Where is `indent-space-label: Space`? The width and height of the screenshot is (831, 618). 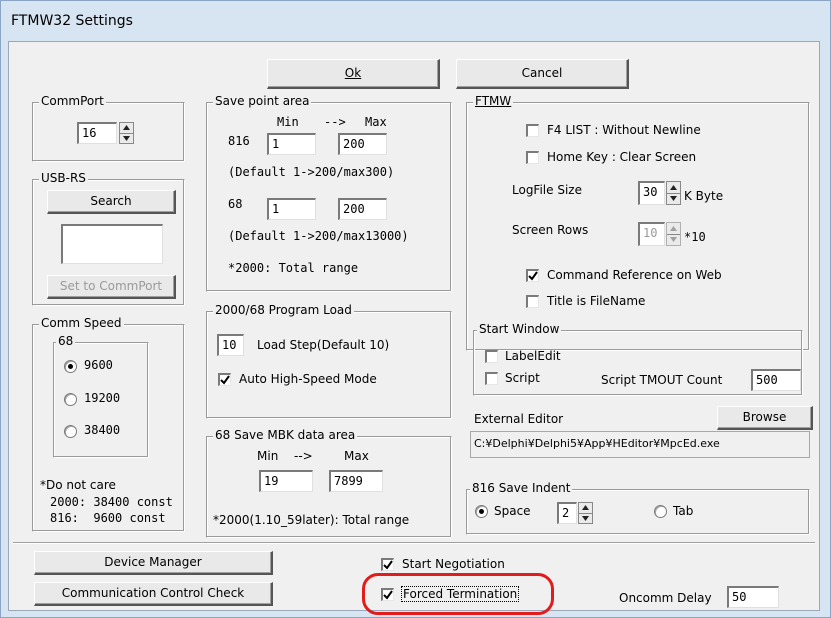
indent-space-label: Space is located at coordinates (512, 511).